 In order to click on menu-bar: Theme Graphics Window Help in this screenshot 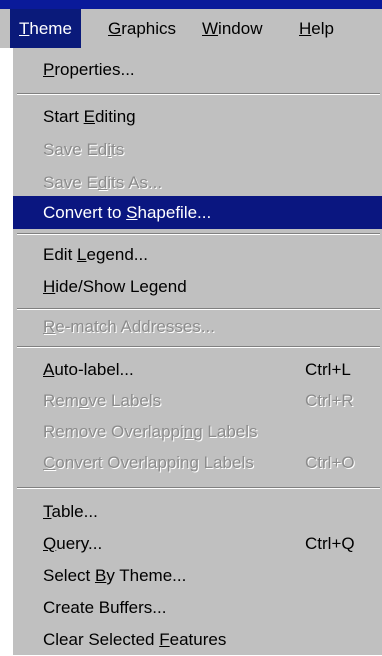, I will do `click(191, 28)`.